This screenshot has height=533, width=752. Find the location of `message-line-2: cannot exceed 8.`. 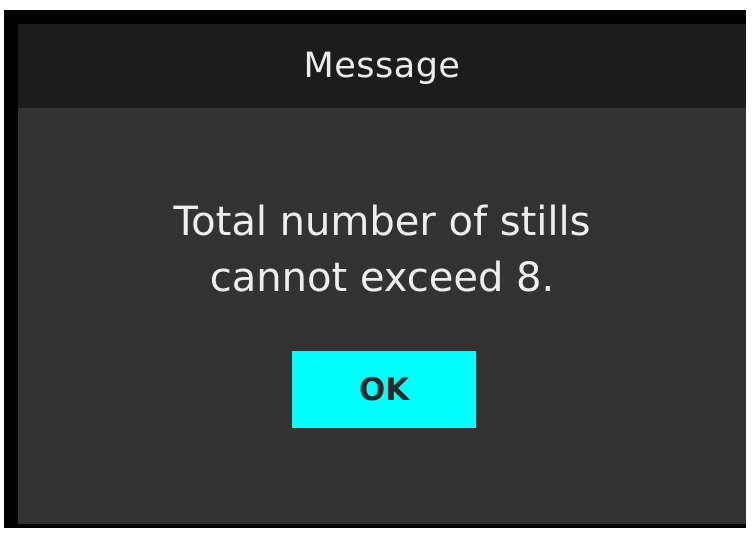

message-line-2: cannot exceed 8. is located at coordinates (382, 278).